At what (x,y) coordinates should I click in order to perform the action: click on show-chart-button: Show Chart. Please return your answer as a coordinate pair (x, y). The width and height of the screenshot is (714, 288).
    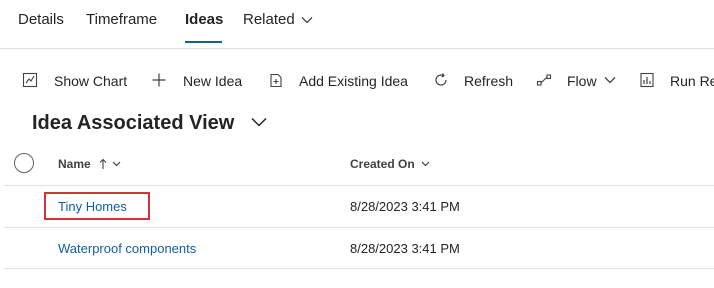
    Looking at the image, I should click on (74, 80).